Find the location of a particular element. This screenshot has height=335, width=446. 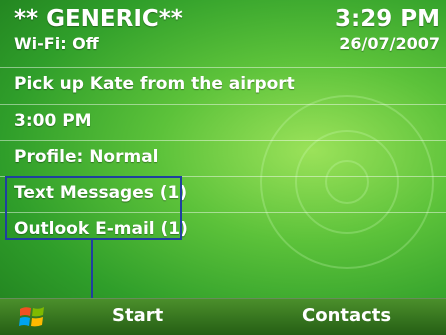

operator-name: ** GENERIC** is located at coordinates (98, 19).